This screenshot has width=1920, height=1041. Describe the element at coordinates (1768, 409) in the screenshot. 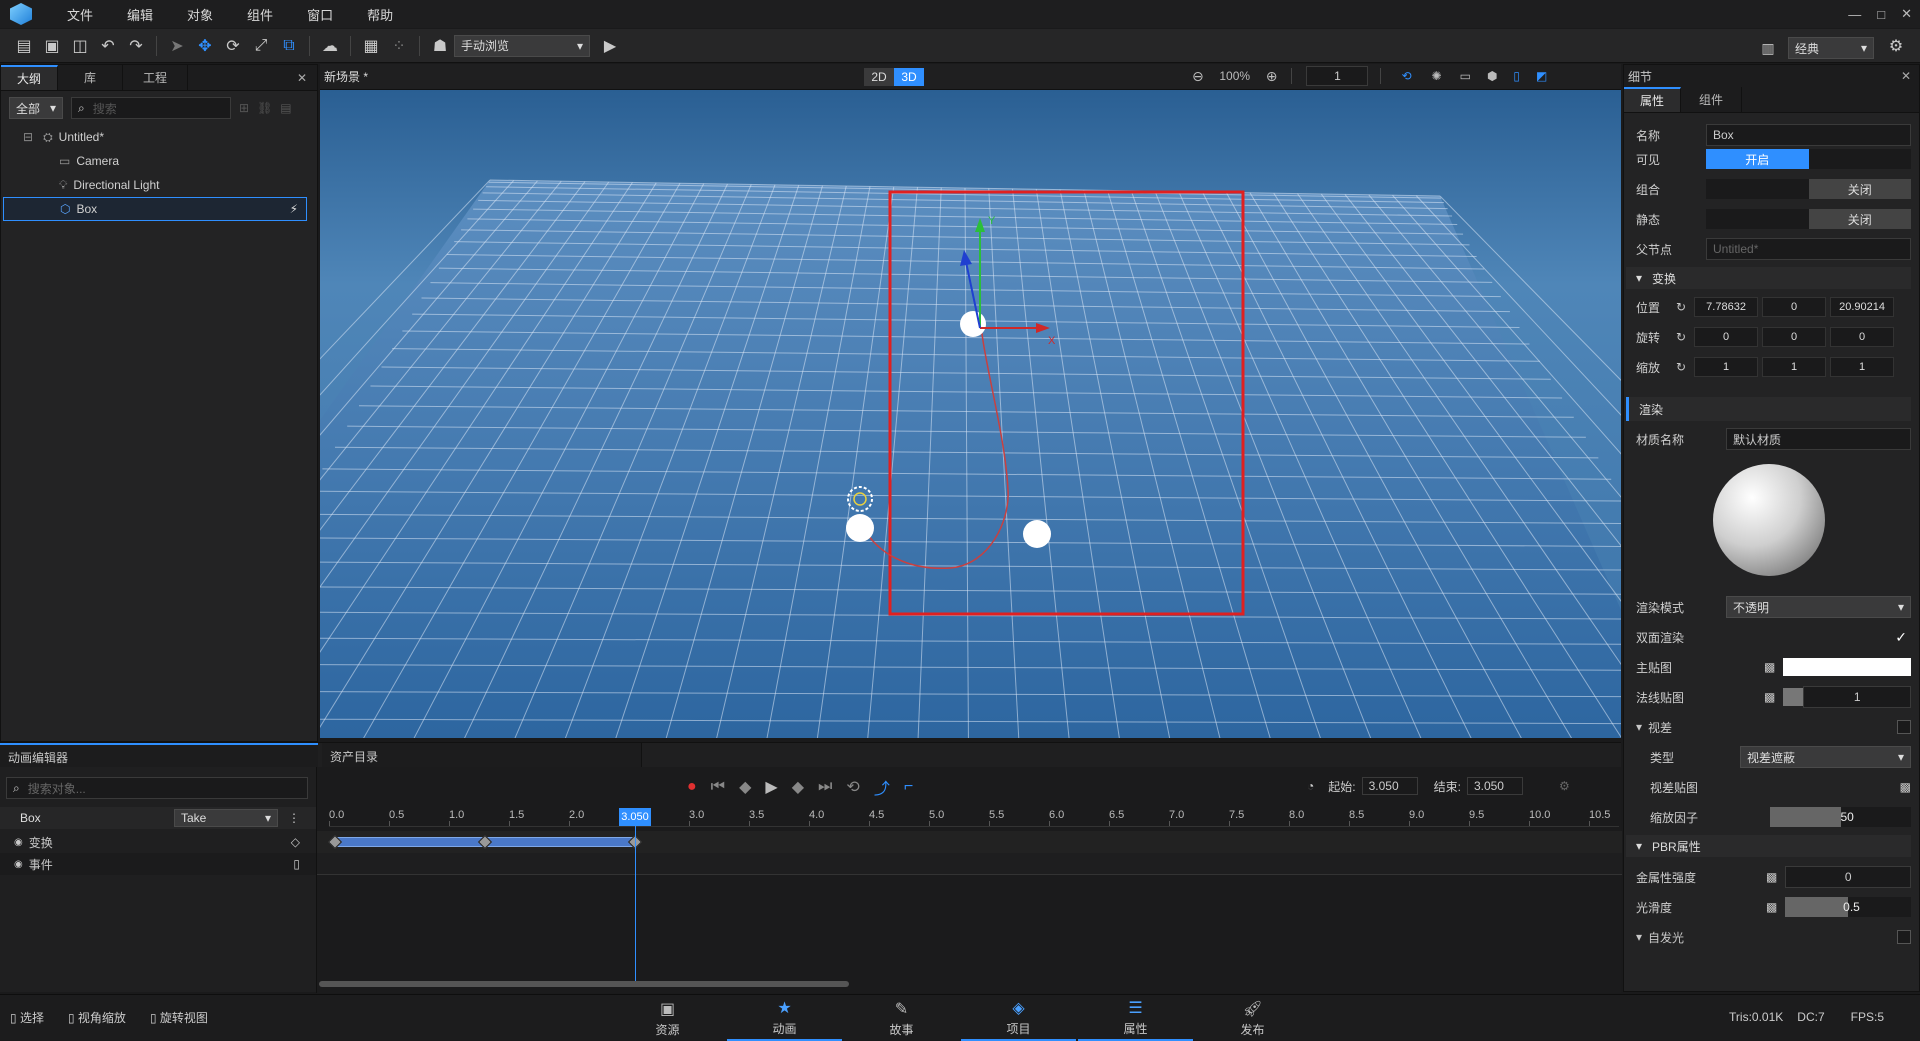

I see `render-section-header: 渲染` at that location.